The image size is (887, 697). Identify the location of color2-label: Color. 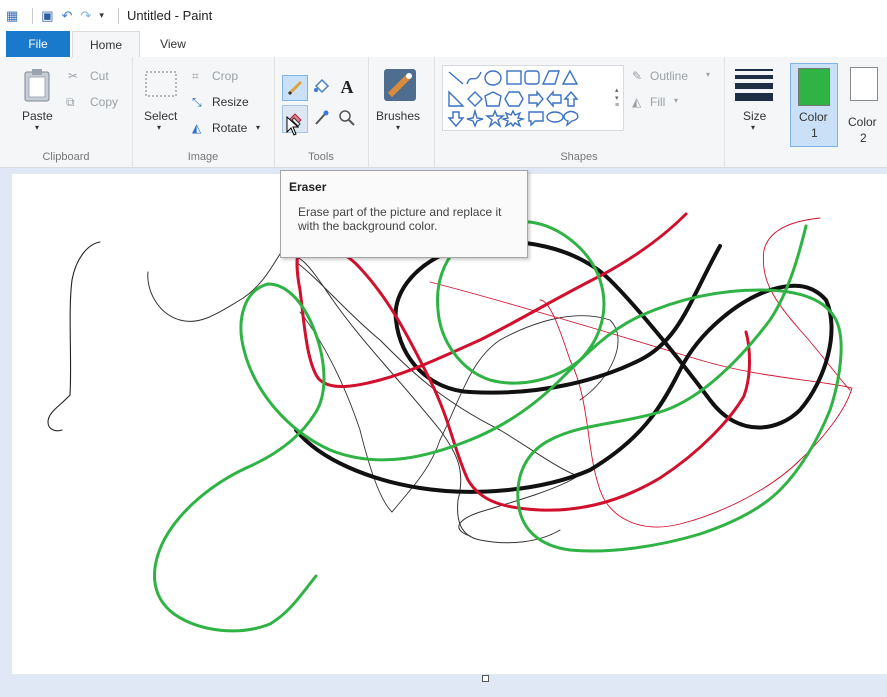
(862, 122).